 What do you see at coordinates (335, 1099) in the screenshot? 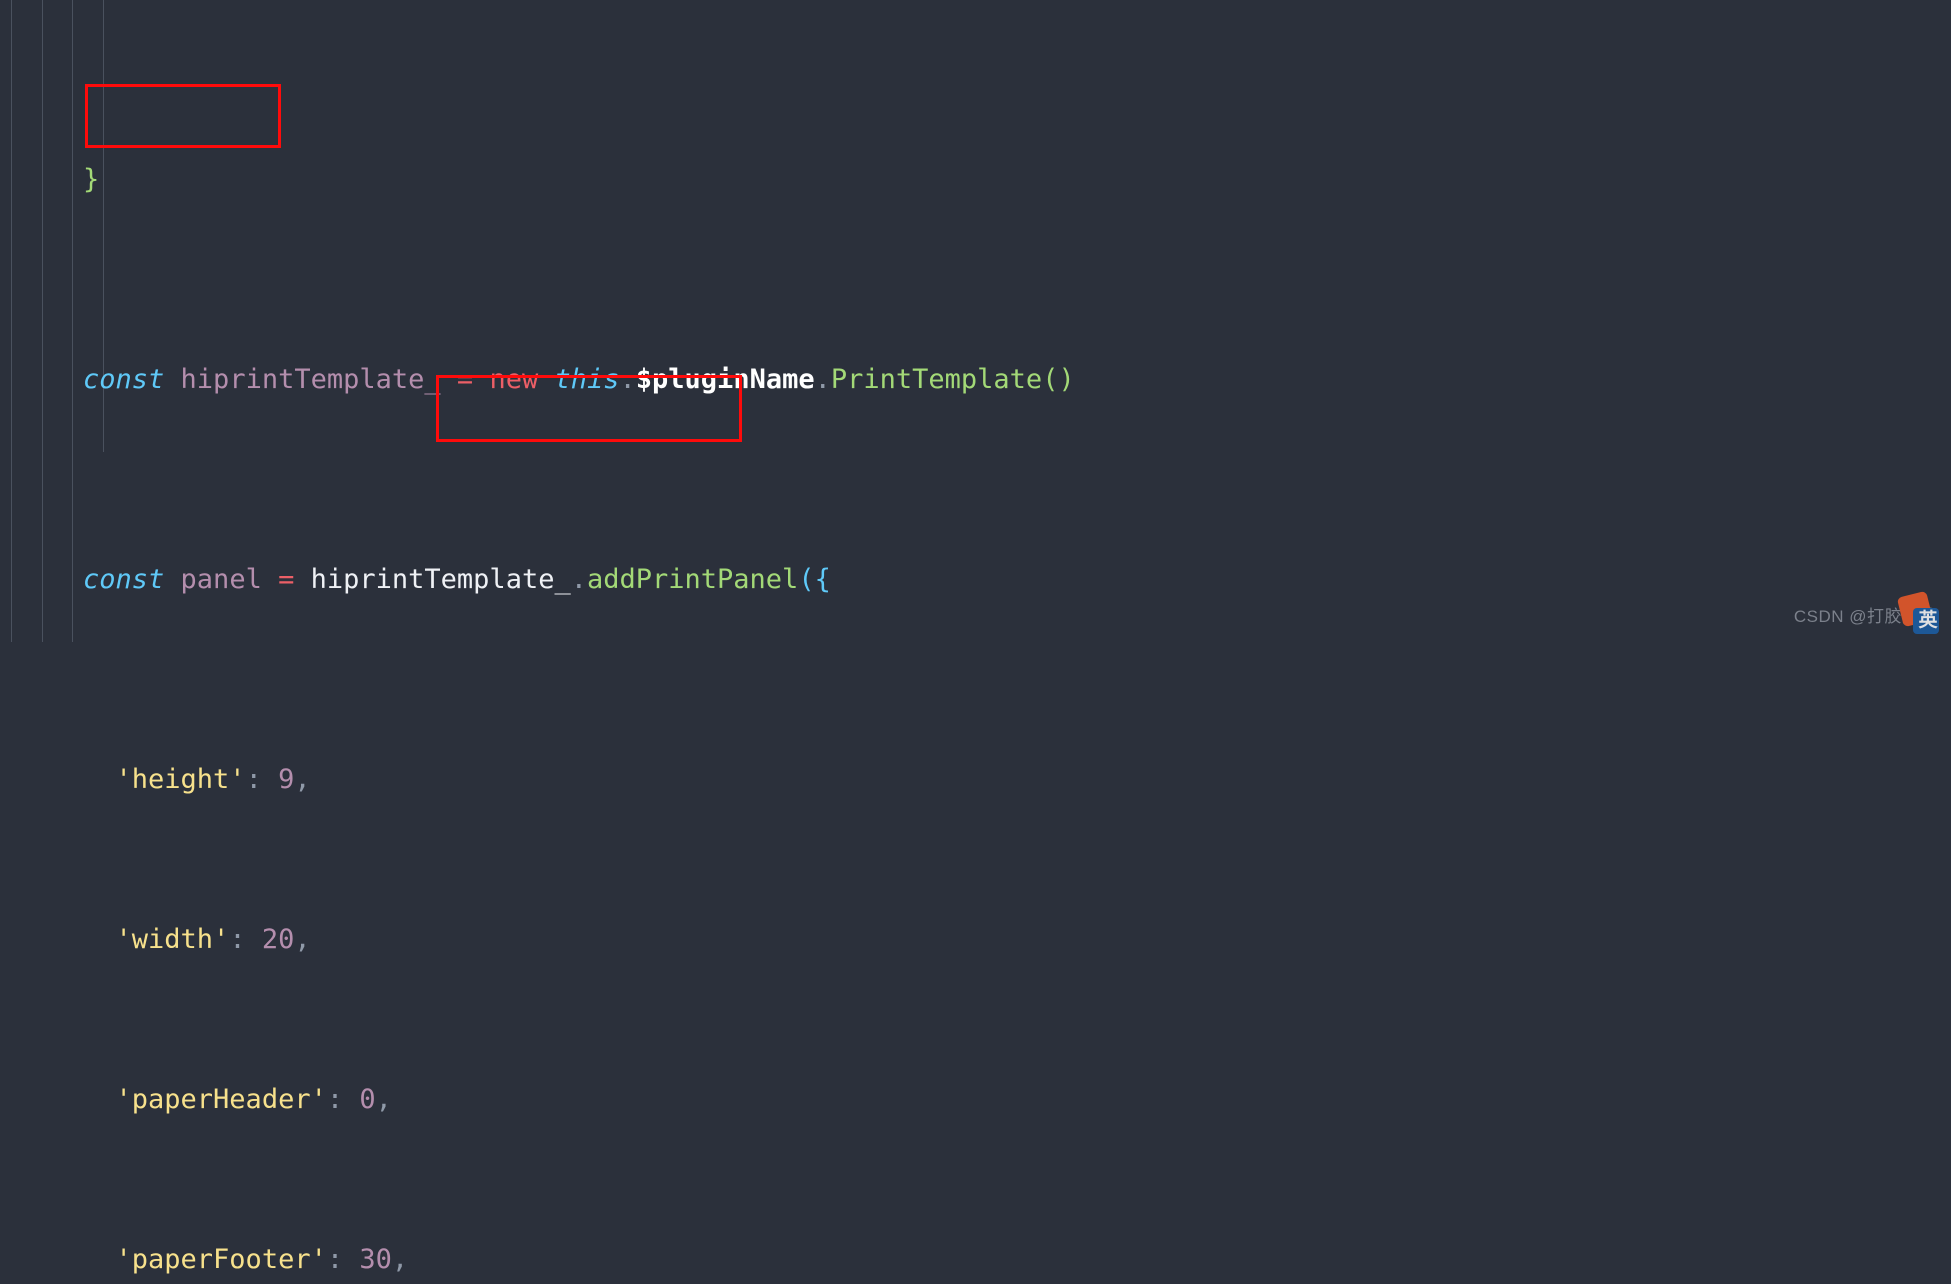
I see `option-colon-paper-header: :` at bounding box center [335, 1099].